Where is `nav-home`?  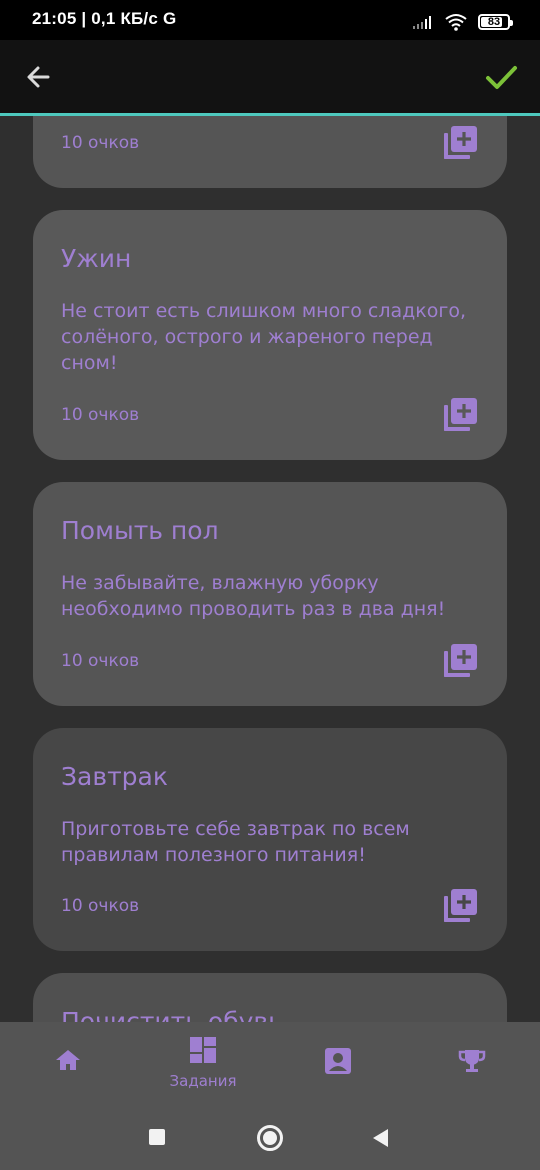 nav-home is located at coordinates (68, 1065).